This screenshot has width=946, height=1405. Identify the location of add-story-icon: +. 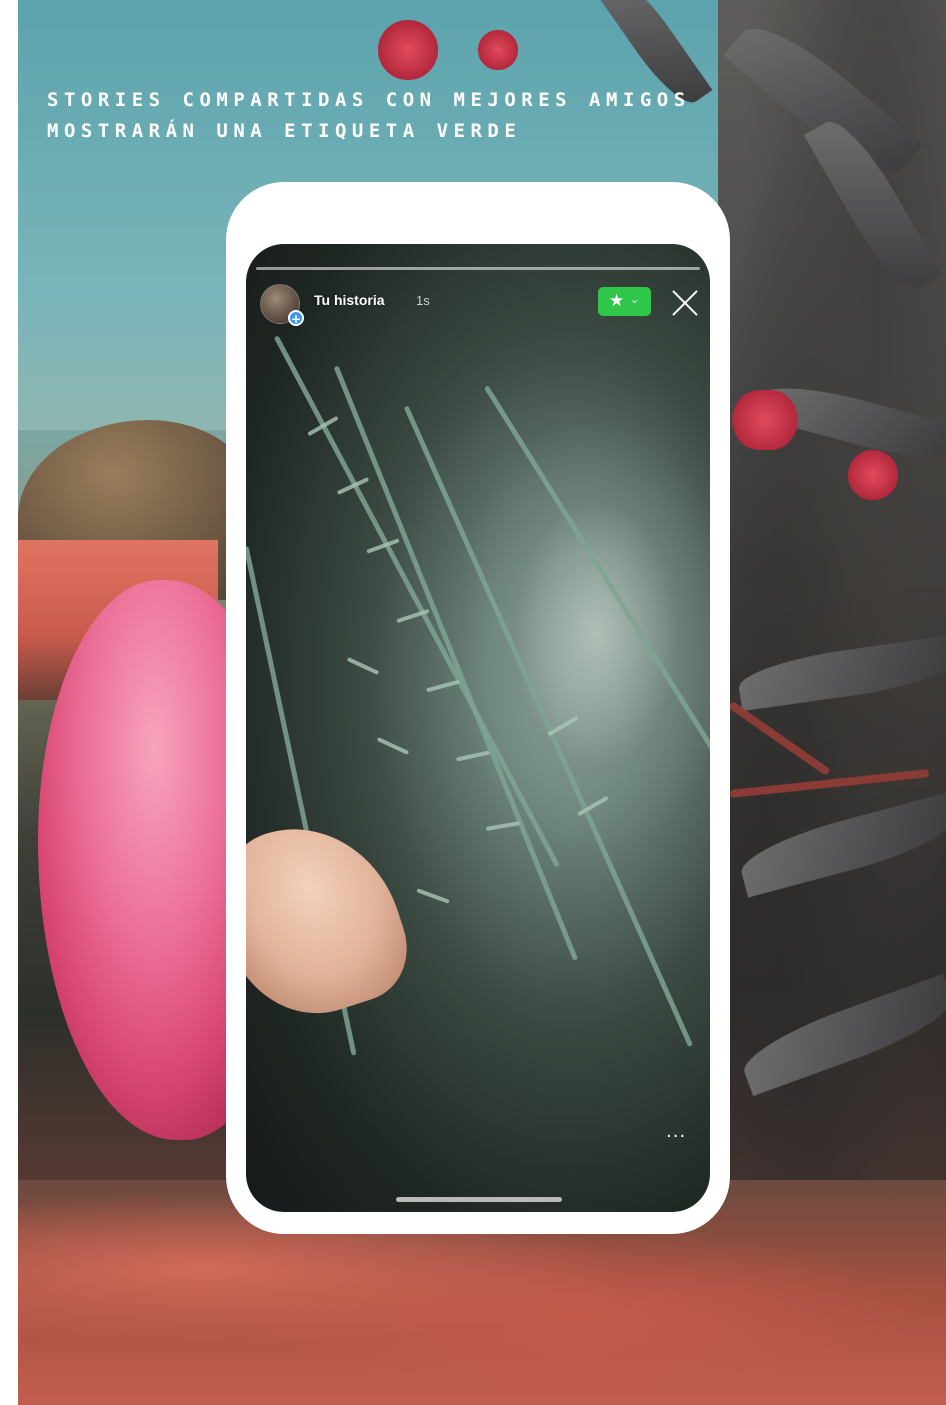
(296, 318).